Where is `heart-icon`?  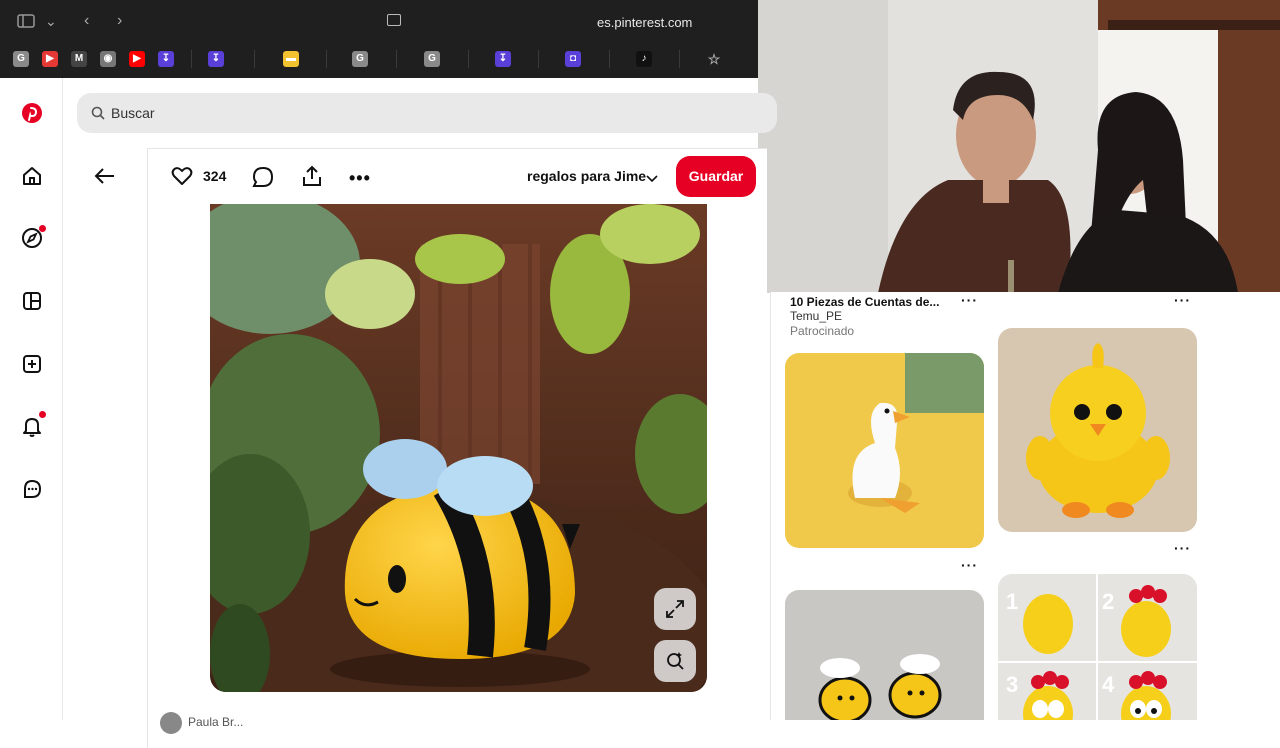
heart-icon is located at coordinates (182, 178).